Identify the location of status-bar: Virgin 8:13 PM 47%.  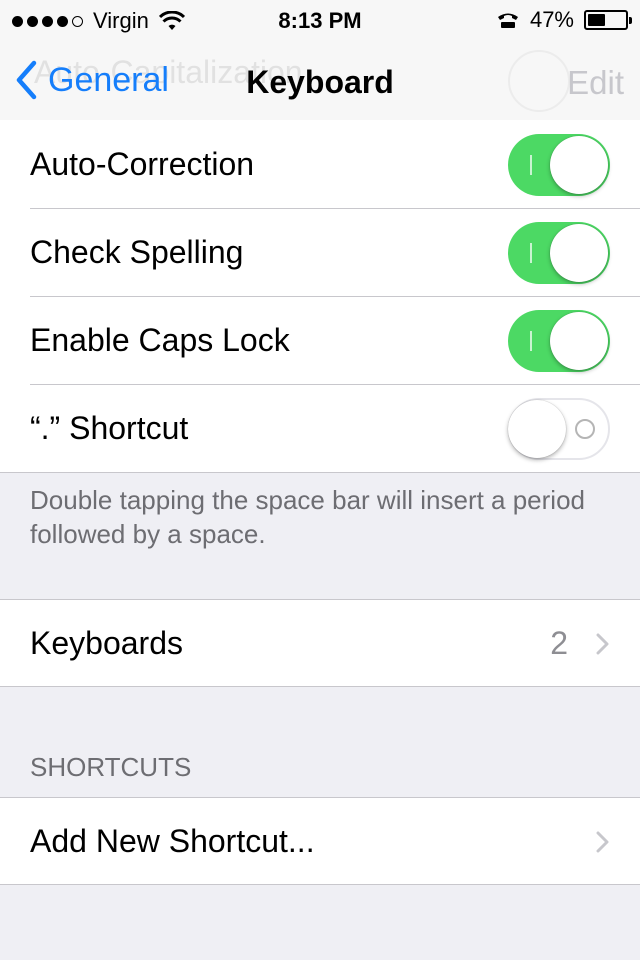
(320, 20).